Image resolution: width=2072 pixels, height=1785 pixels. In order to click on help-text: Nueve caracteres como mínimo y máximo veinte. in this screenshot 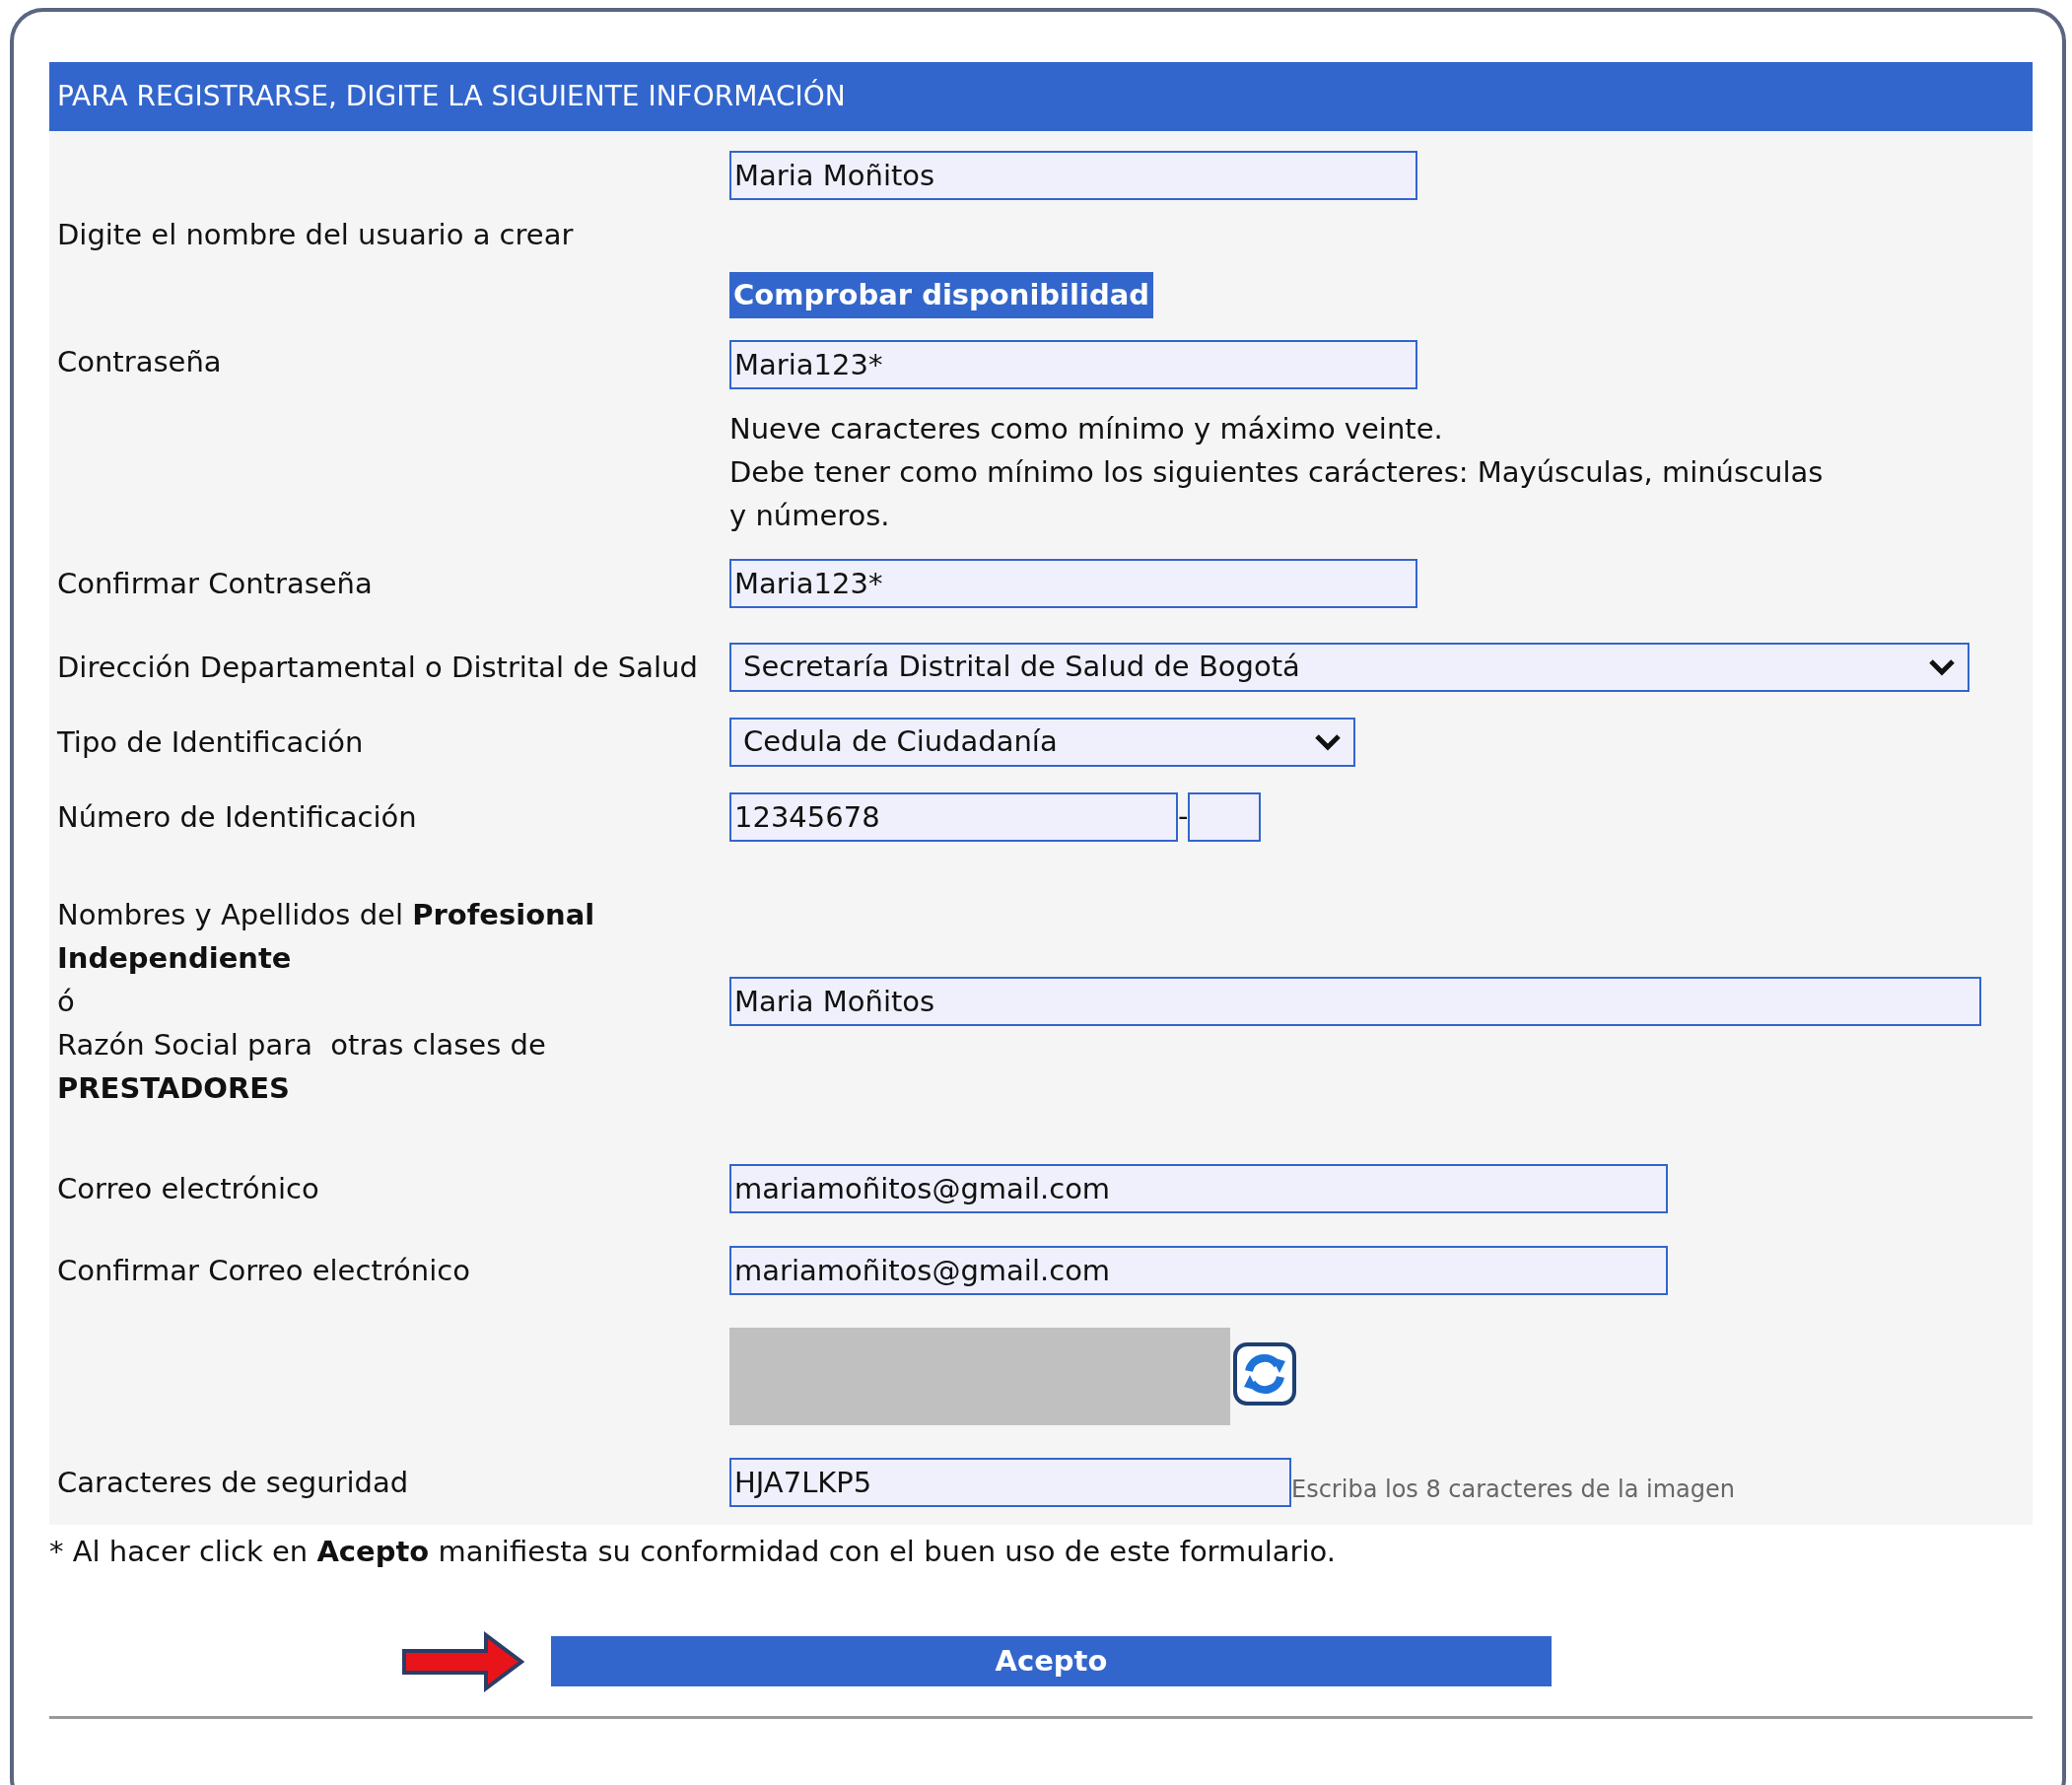, I will do `click(1086, 429)`.